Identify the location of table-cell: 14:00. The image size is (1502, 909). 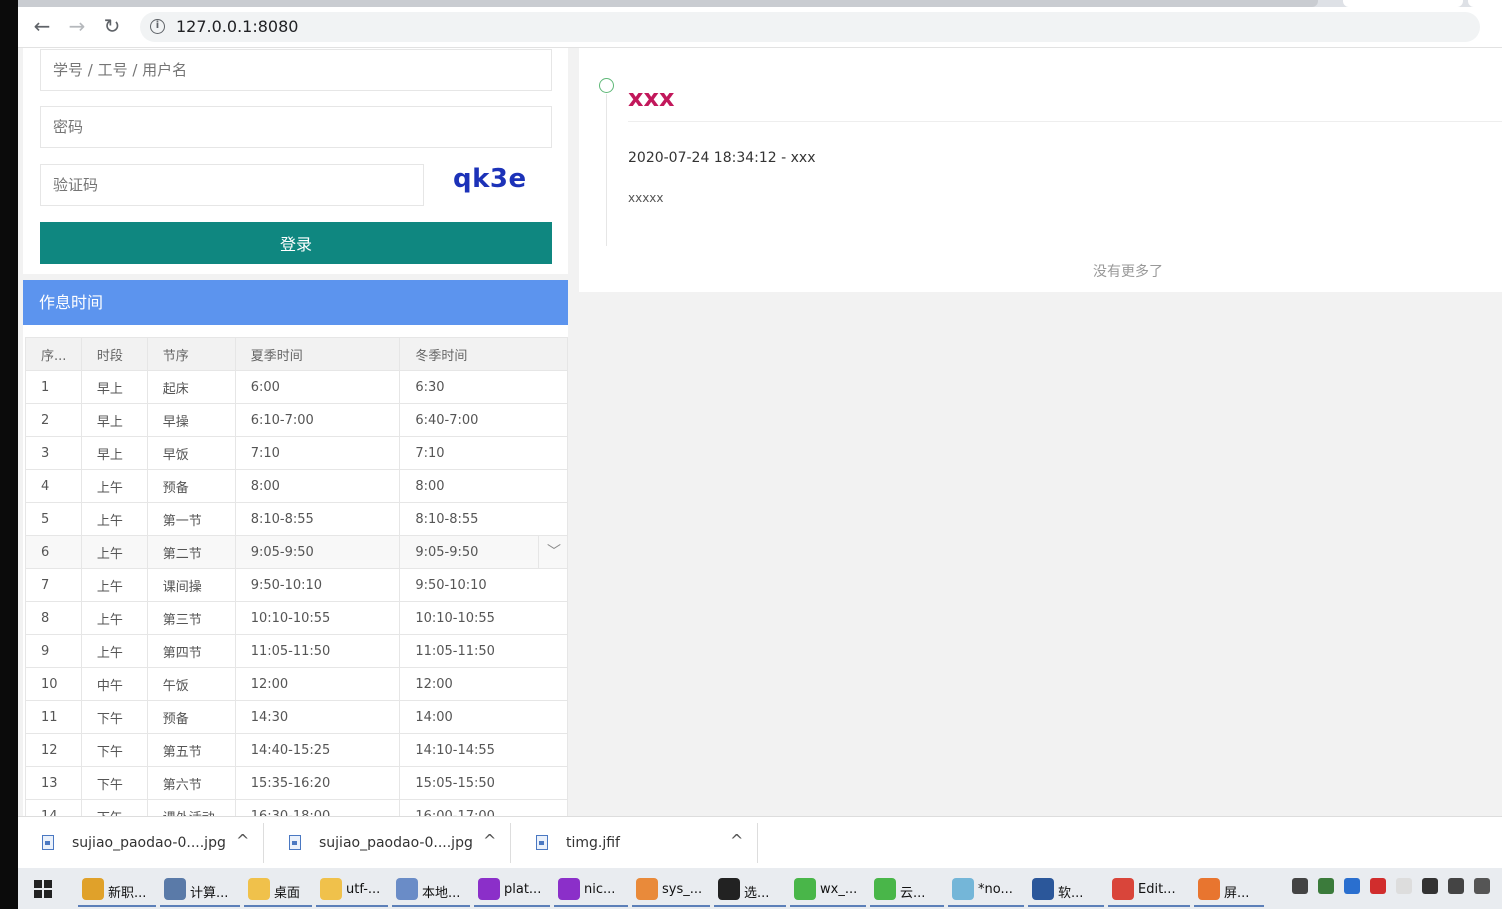
(483, 717).